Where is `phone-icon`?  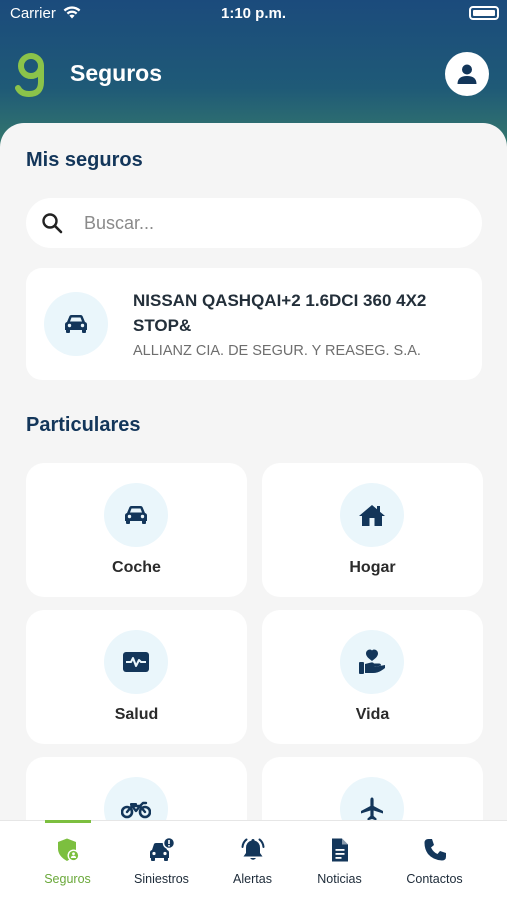
phone-icon is located at coordinates (435, 850).